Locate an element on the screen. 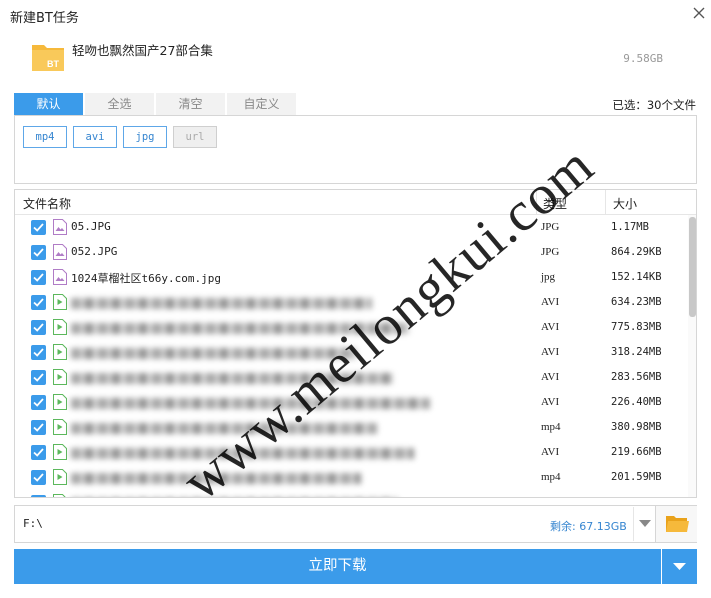  path-history-dropdown is located at coordinates (644, 524).